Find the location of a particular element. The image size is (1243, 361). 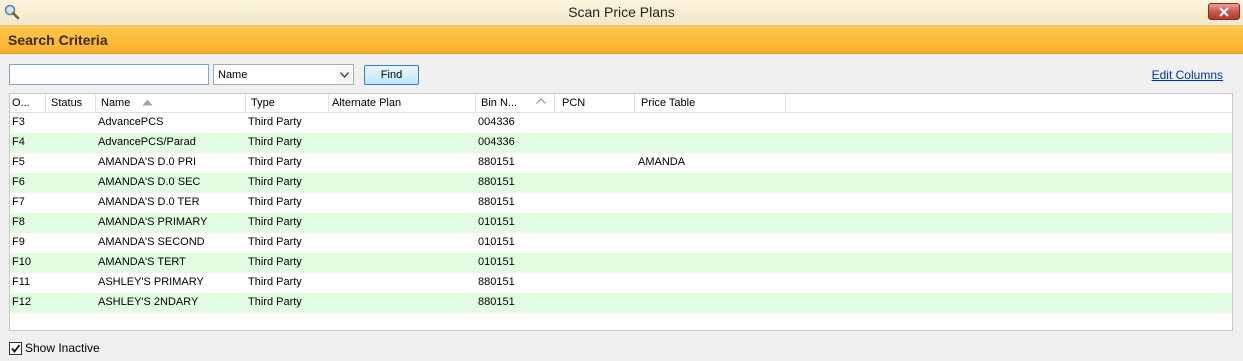

cell-order: F5 is located at coordinates (18, 162).